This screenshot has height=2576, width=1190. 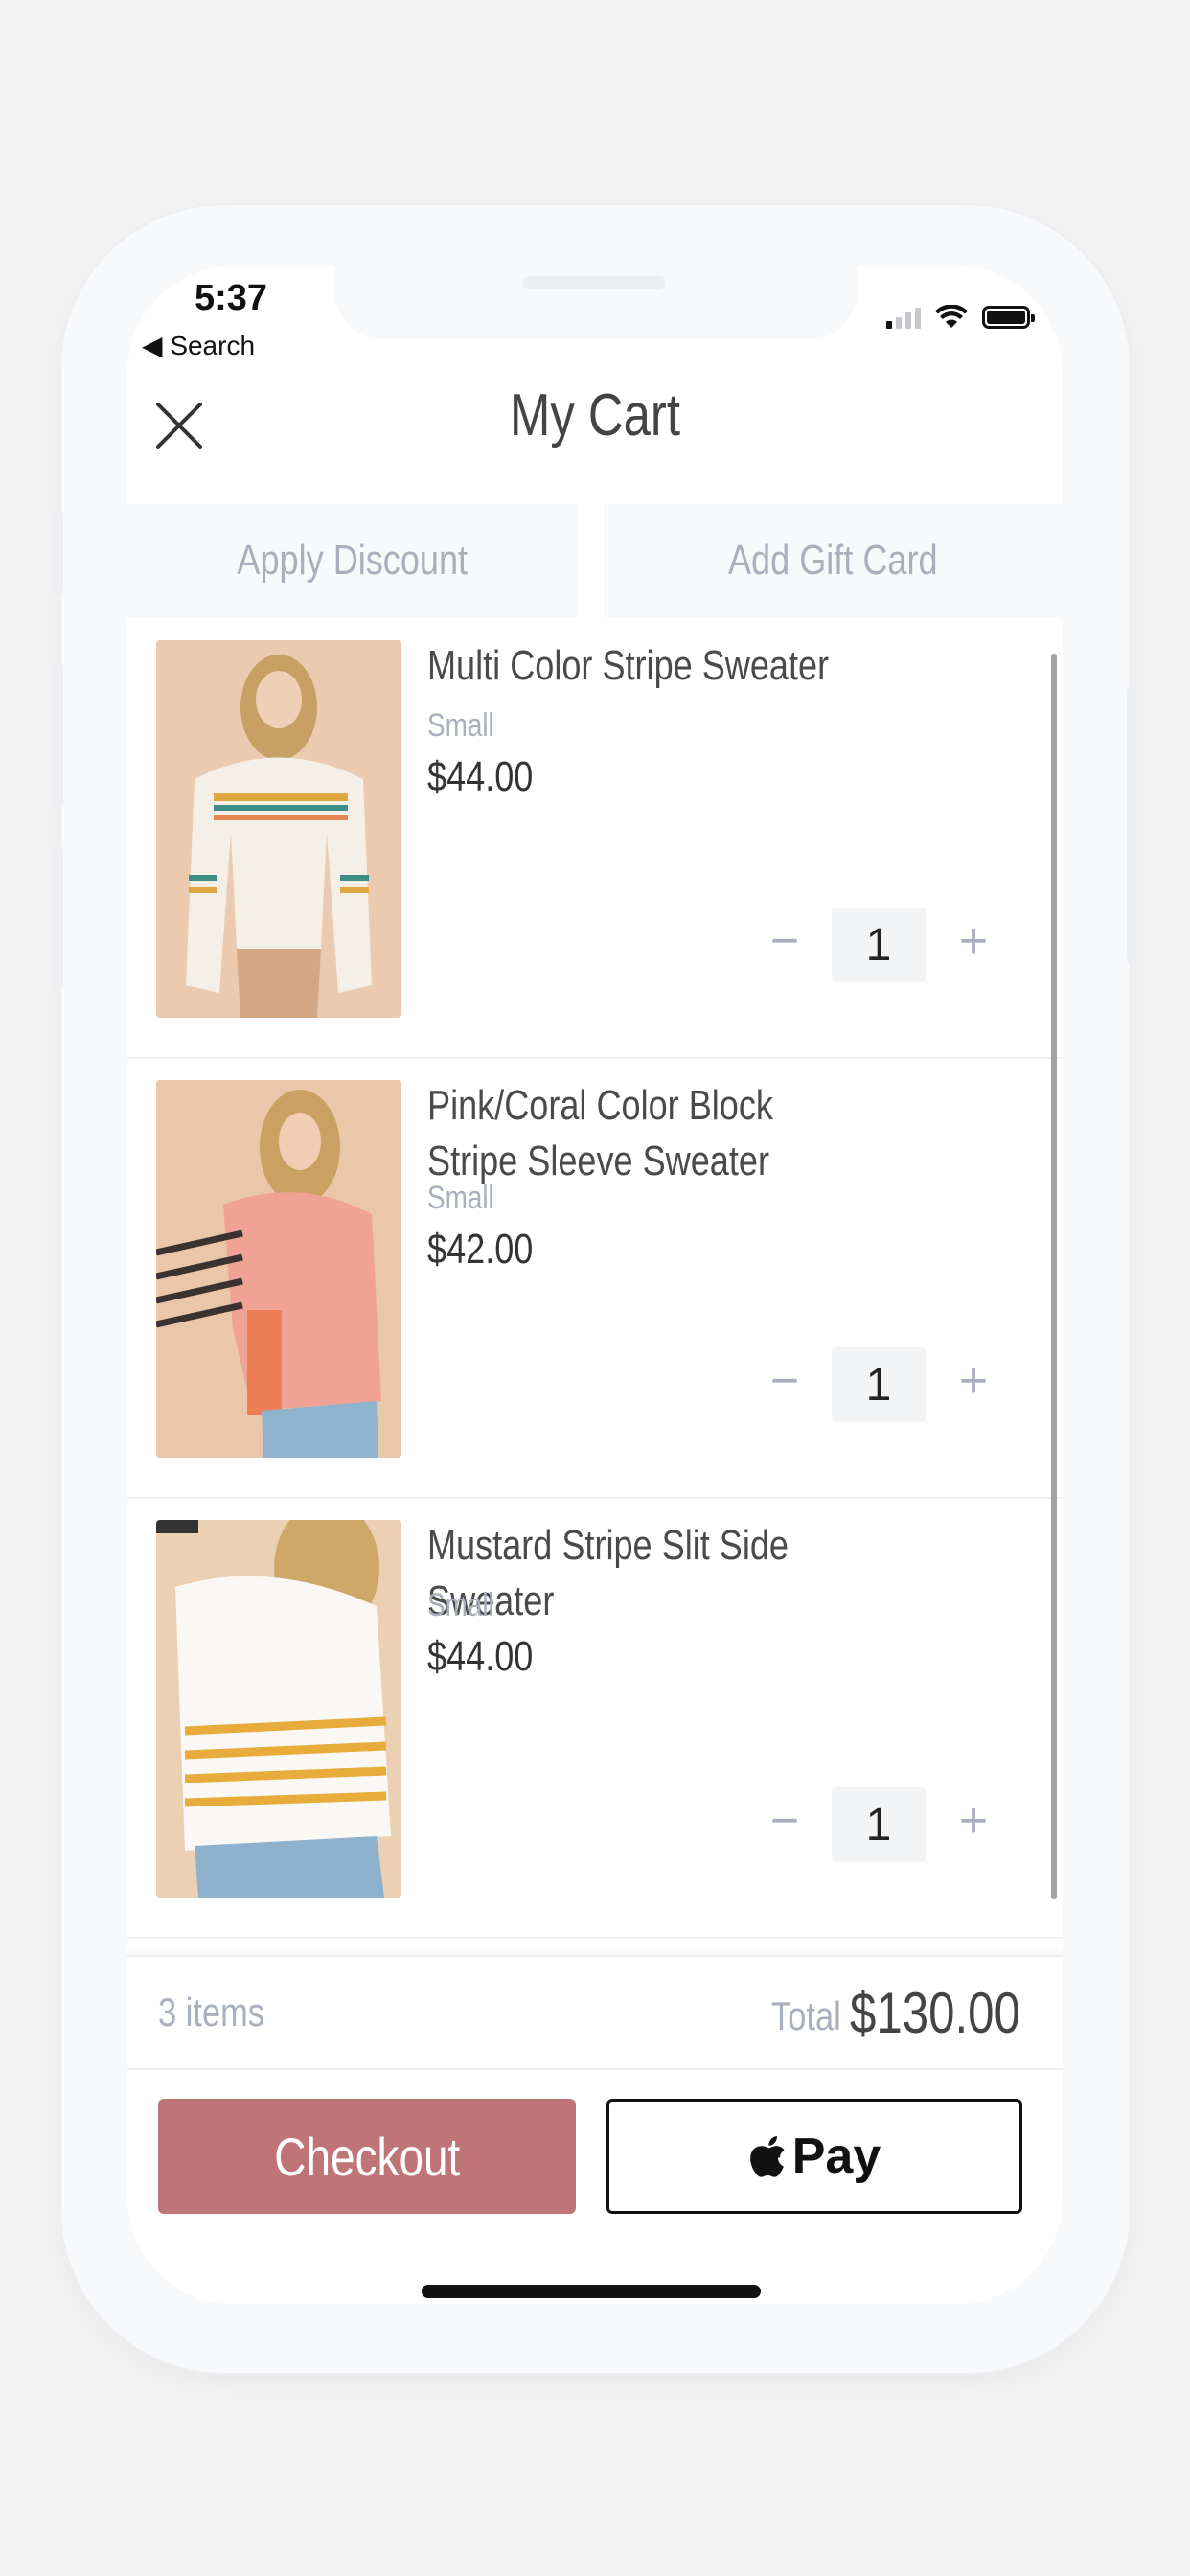 I want to click on scrollbar, so click(x=1054, y=1276).